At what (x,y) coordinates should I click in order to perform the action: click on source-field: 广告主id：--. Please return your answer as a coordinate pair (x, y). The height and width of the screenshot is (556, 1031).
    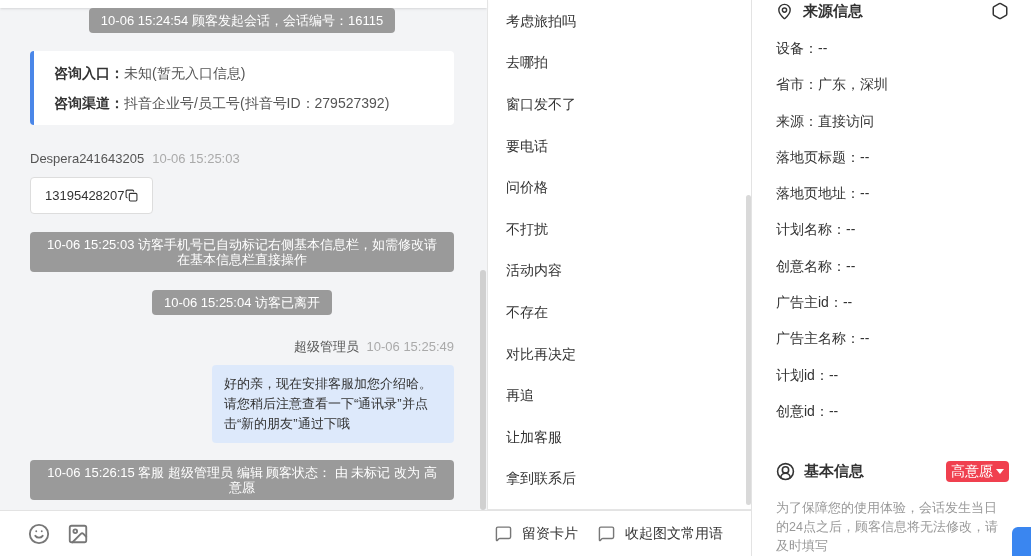
    Looking at the image, I should click on (892, 302).